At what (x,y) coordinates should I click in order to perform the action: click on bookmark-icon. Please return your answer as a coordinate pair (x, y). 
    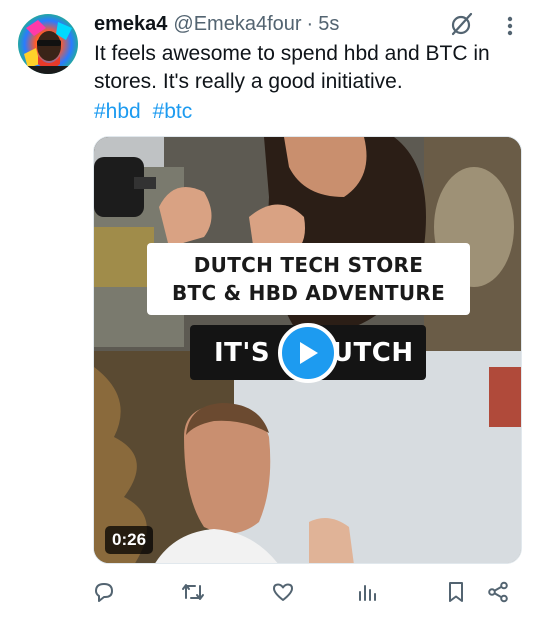
    Looking at the image, I should click on (456, 592).